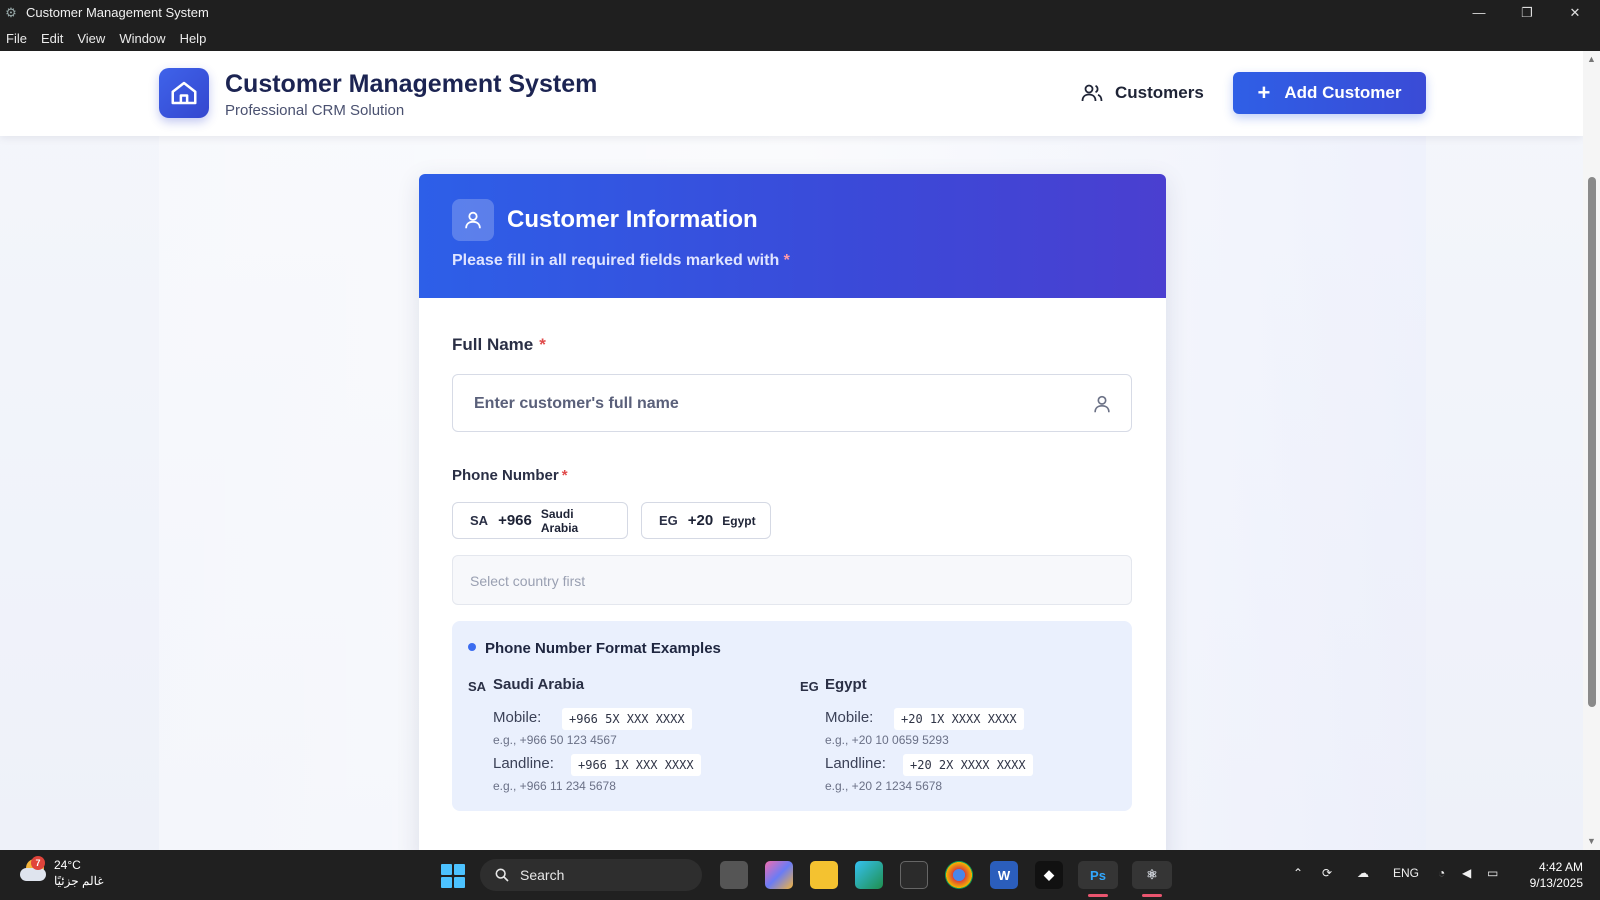  What do you see at coordinates (411, 84) in the screenshot?
I see `app-title: Customer Management System` at bounding box center [411, 84].